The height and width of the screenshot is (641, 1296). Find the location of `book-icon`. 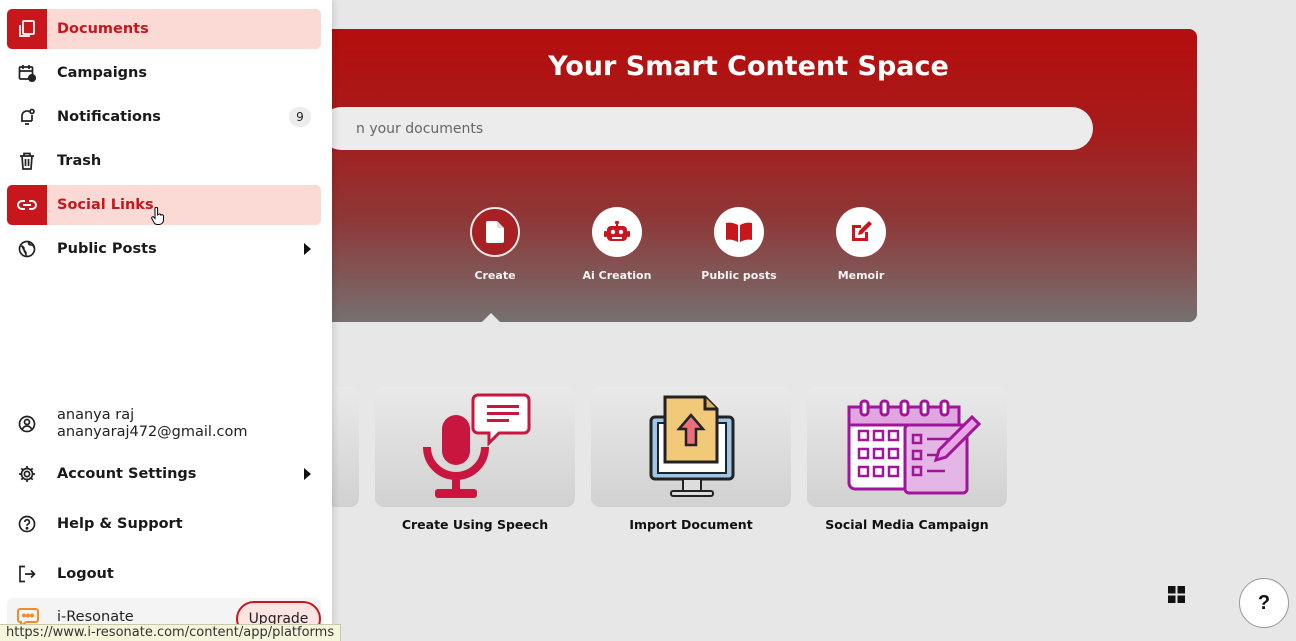

book-icon is located at coordinates (739, 232).